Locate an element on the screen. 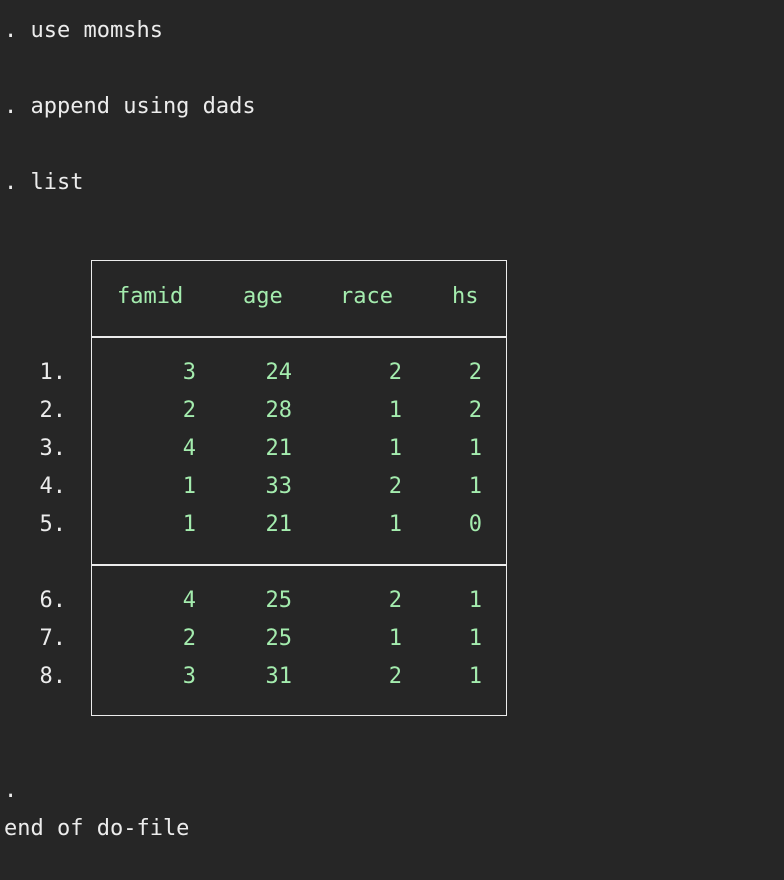  column-header-famid: famid is located at coordinates (150, 296).